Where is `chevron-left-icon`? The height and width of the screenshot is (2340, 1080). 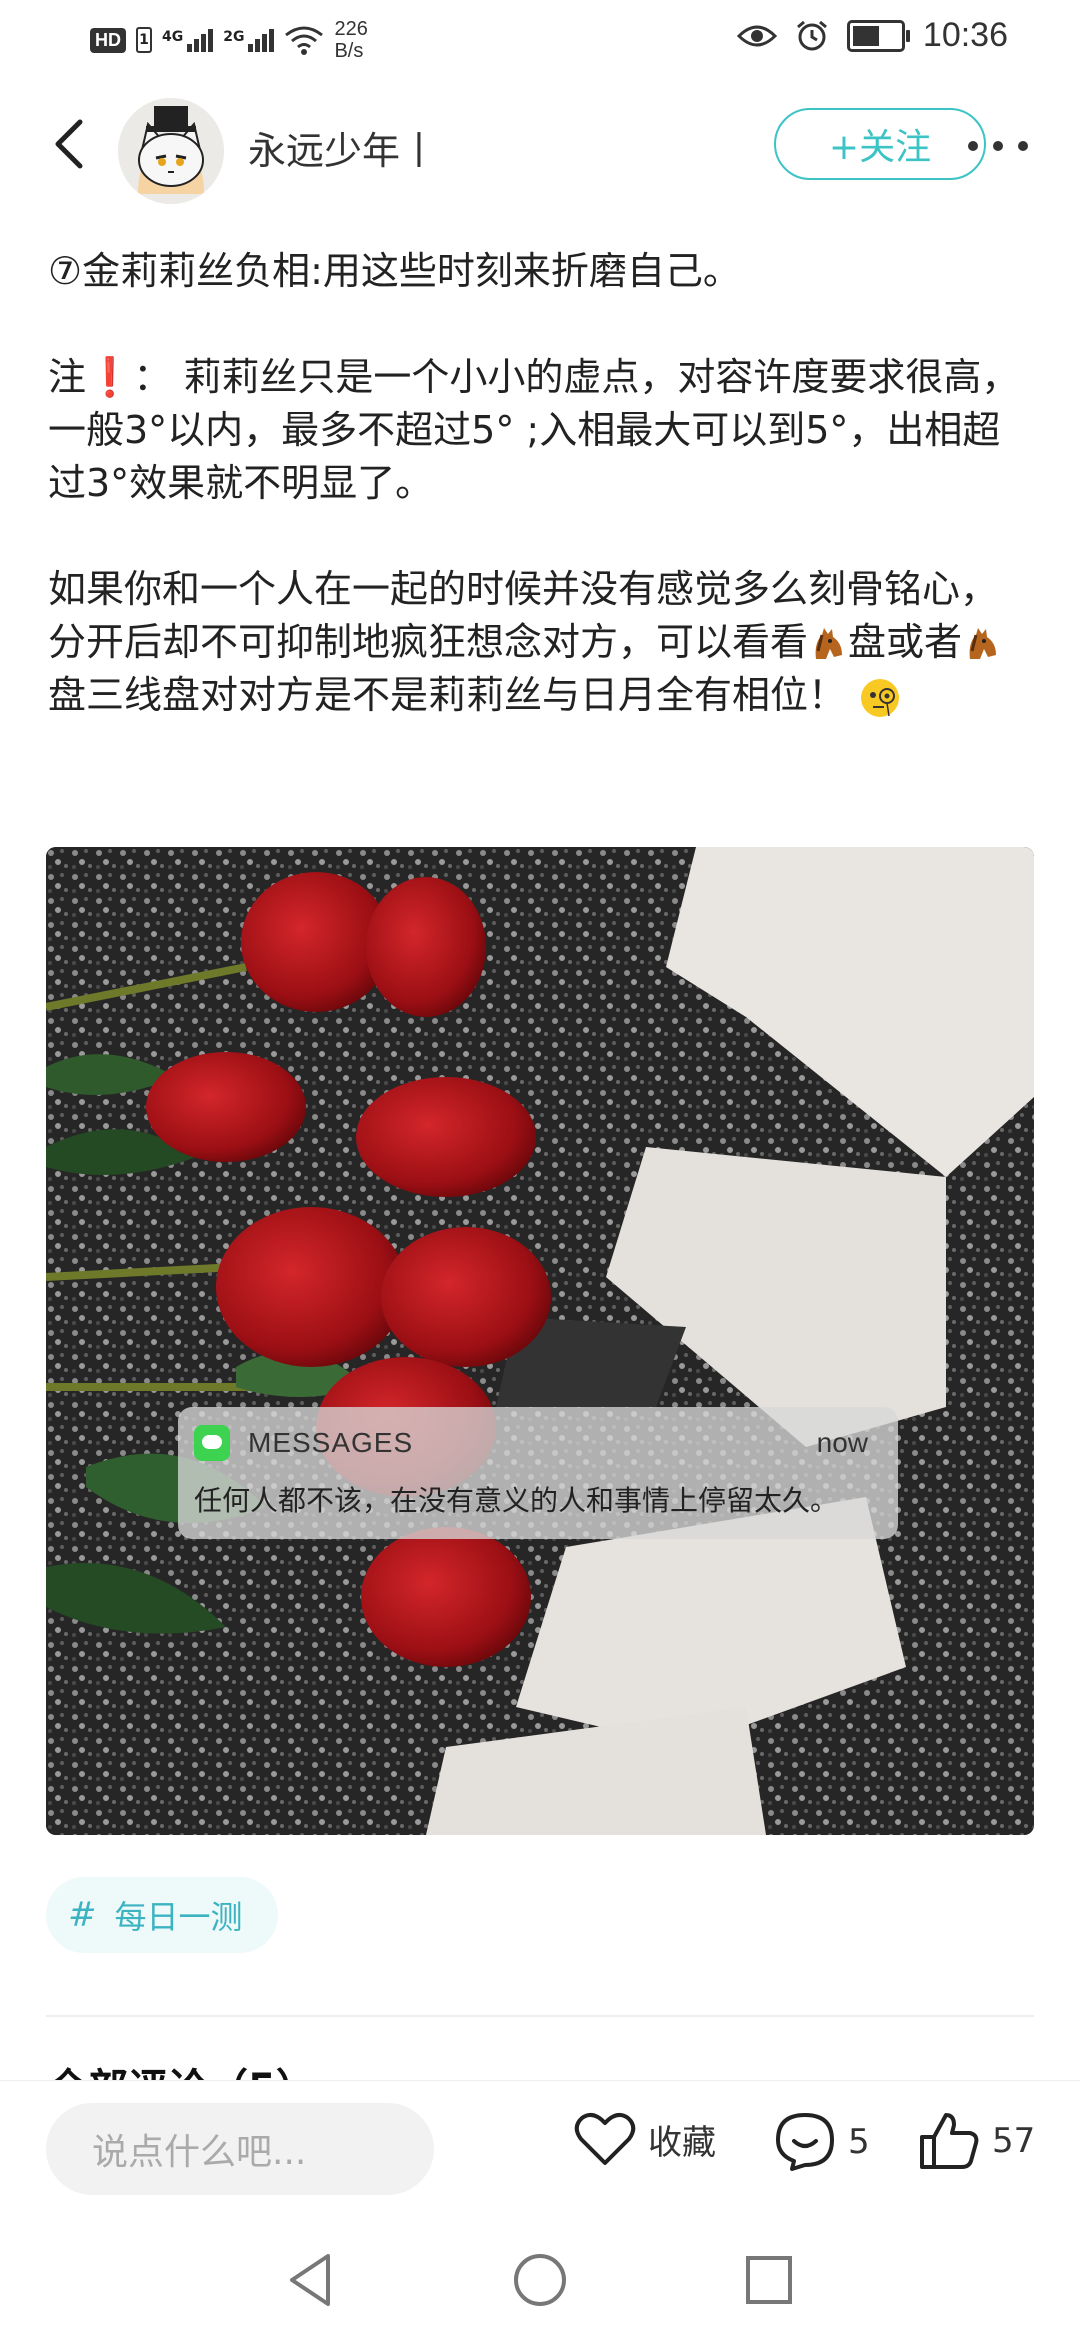
chevron-left-icon is located at coordinates (69, 144).